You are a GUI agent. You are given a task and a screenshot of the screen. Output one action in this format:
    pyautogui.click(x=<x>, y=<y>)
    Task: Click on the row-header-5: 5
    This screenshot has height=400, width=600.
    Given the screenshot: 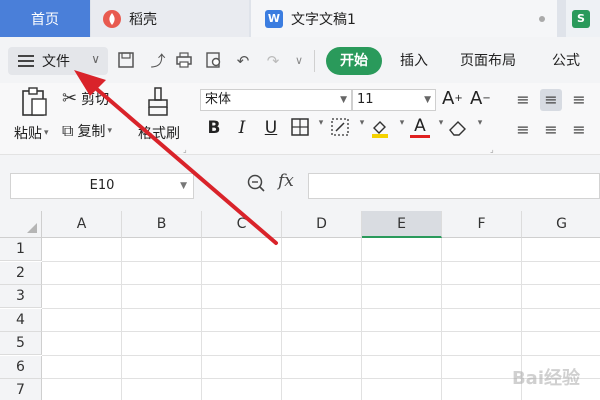 What is the action you would take?
    pyautogui.click(x=21, y=343)
    